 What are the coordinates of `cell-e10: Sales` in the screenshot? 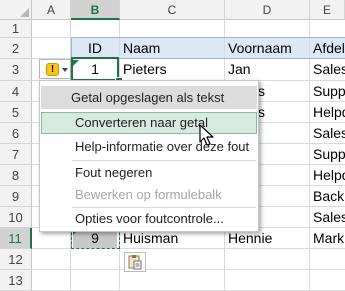 It's located at (329, 217).